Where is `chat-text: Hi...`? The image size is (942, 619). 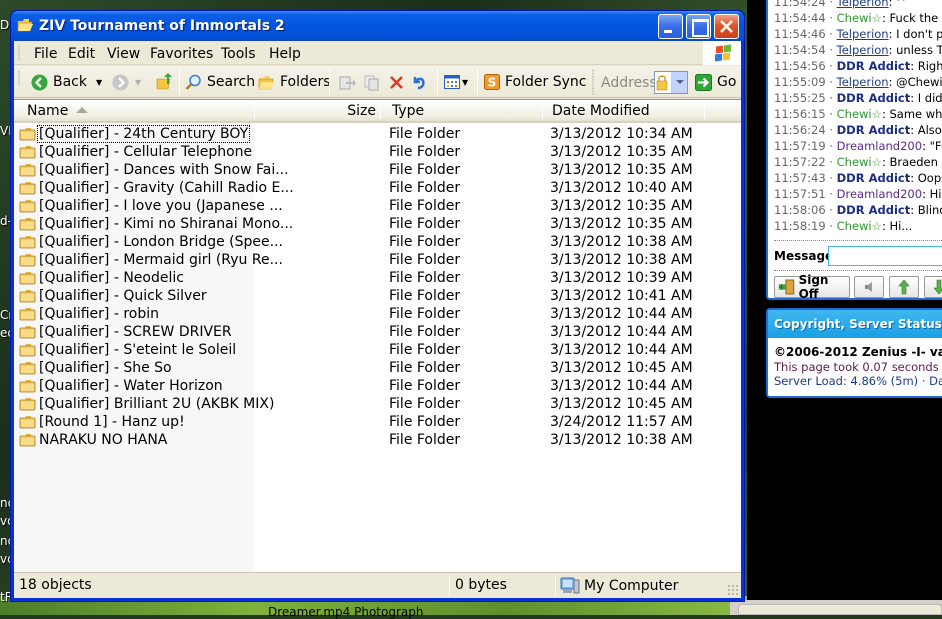 chat-text: Hi... is located at coordinates (901, 226).